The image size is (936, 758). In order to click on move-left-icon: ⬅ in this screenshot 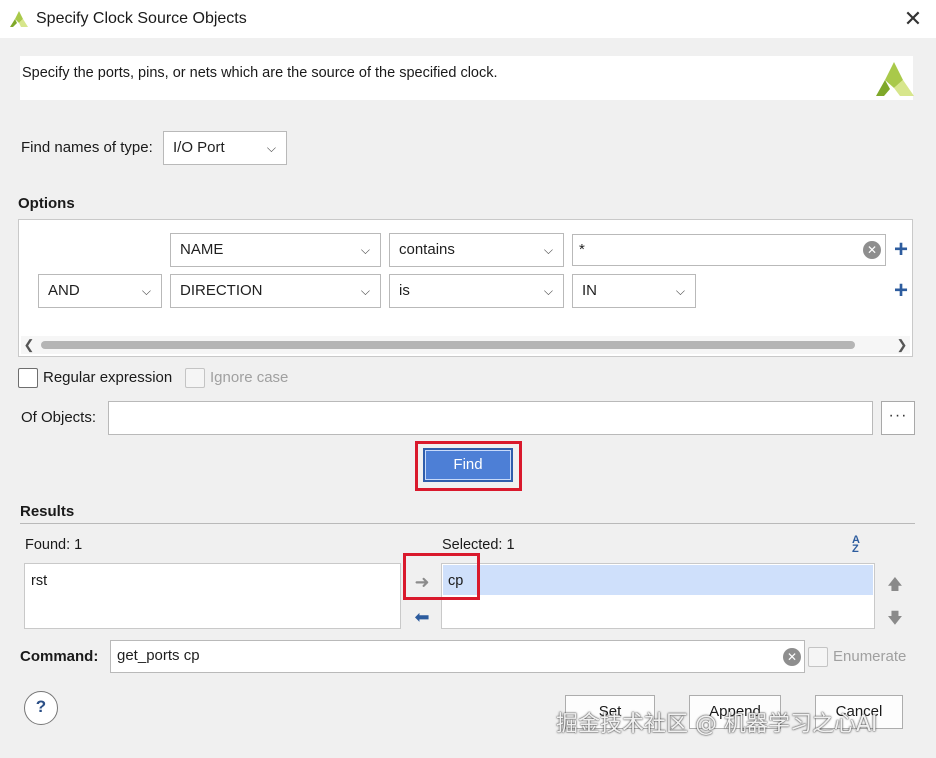, I will do `click(422, 617)`.